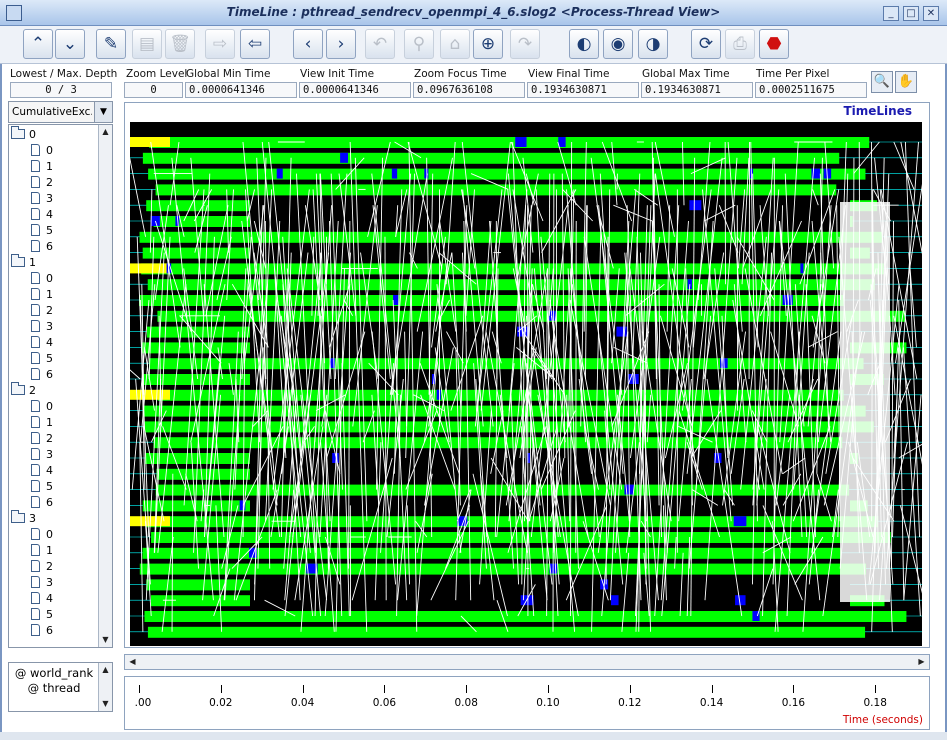 The height and width of the screenshot is (740, 947). What do you see at coordinates (255, 44) in the screenshot?
I see `move-back-button: ⇦` at bounding box center [255, 44].